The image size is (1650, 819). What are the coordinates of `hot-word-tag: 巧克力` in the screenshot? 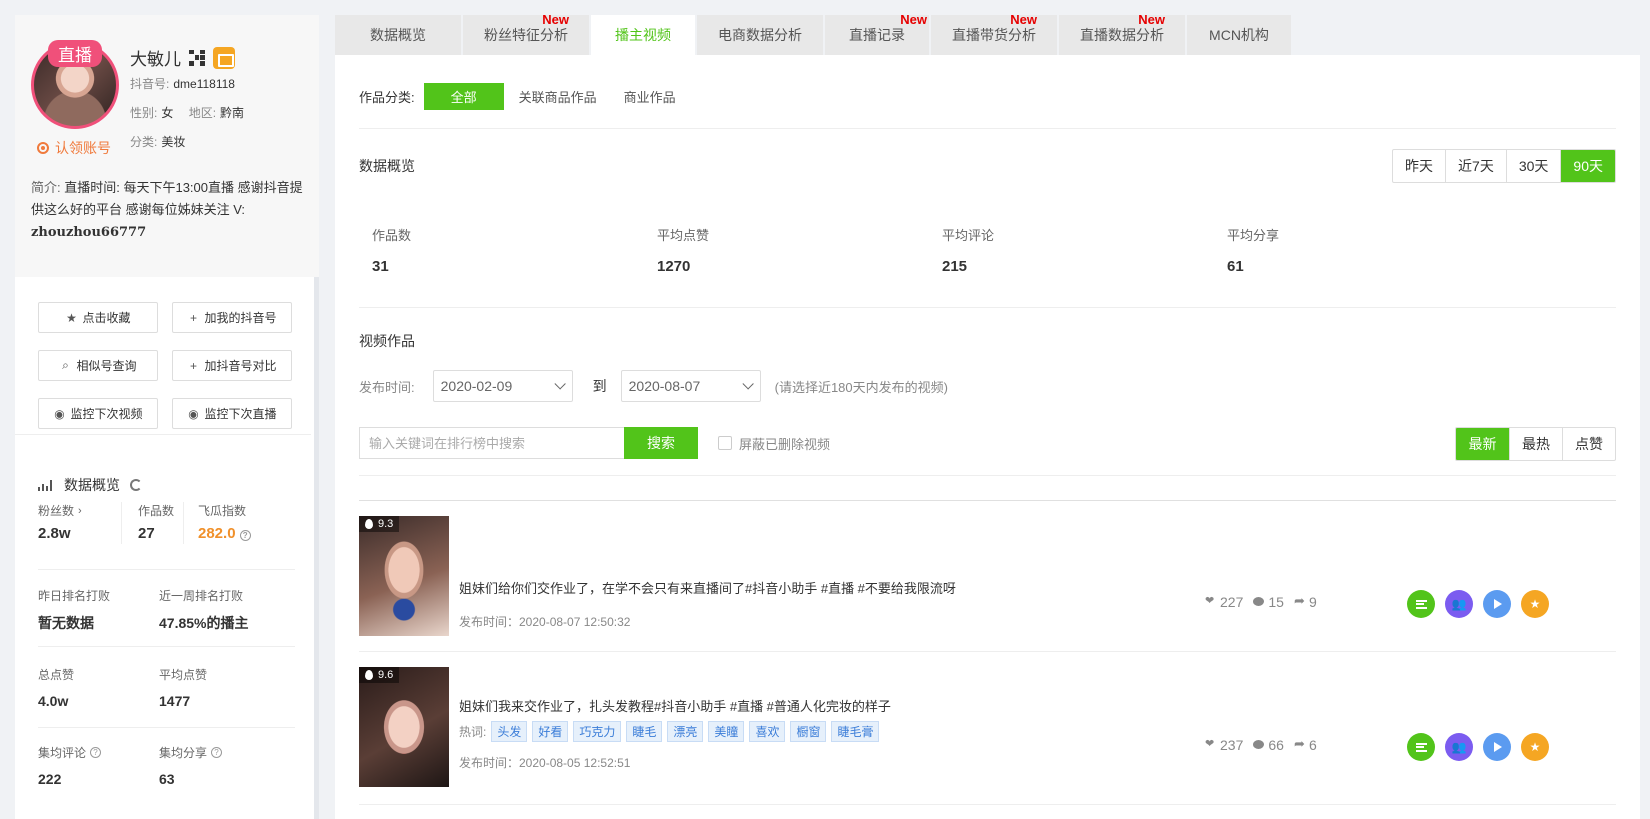 It's located at (597, 731).